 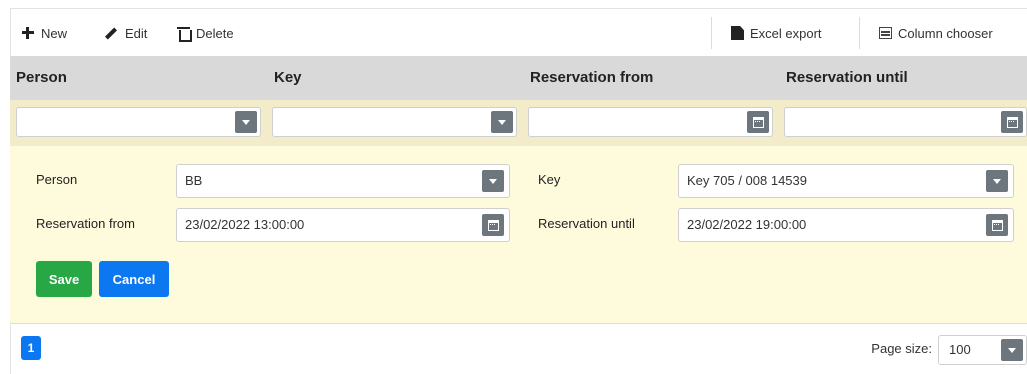 I want to click on reservation-from-field: 23/02/2022 13:00:00, so click(x=343, y=225).